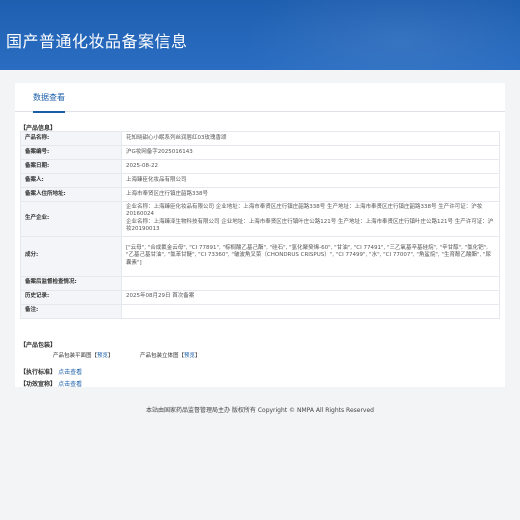 The image size is (520, 520). I want to click on row-value: 上海臻臣化妆品有限公司, so click(310, 180).